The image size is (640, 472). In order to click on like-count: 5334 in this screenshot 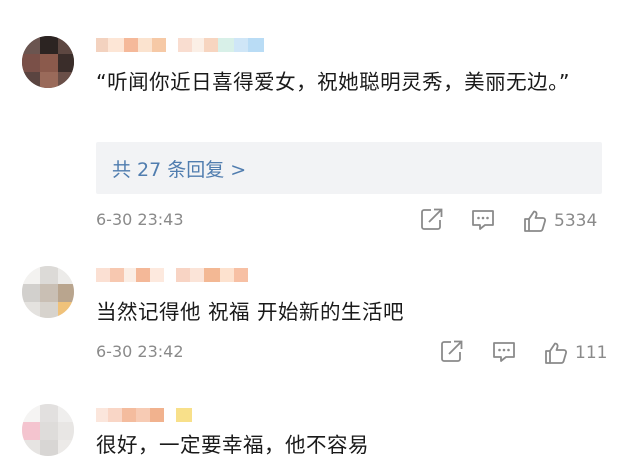, I will do `click(576, 221)`.